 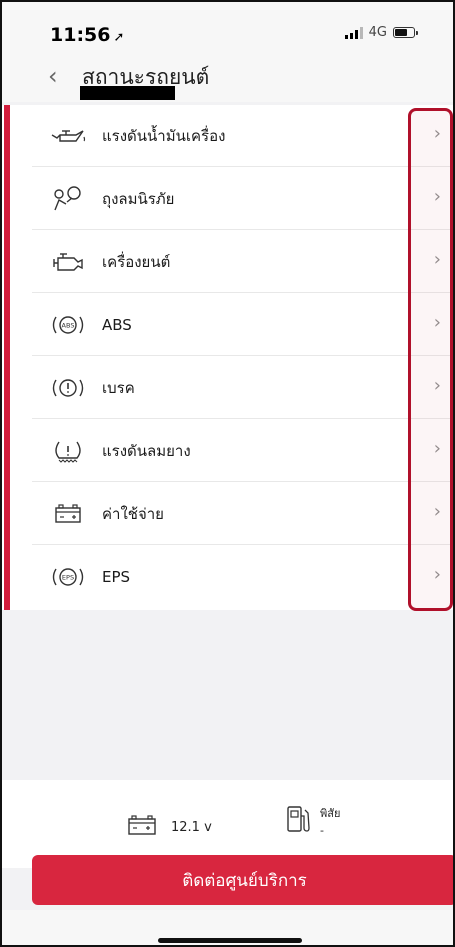 I want to click on chevron-left-icon: ‹, so click(x=53, y=76).